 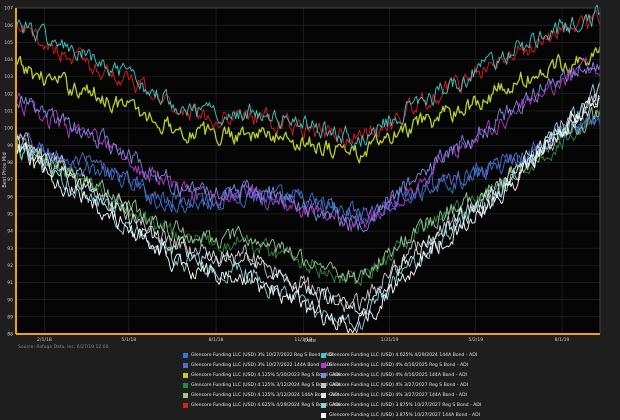 What do you see at coordinates (10, 163) in the screenshot?
I see `y-tick-label: 98` at bounding box center [10, 163].